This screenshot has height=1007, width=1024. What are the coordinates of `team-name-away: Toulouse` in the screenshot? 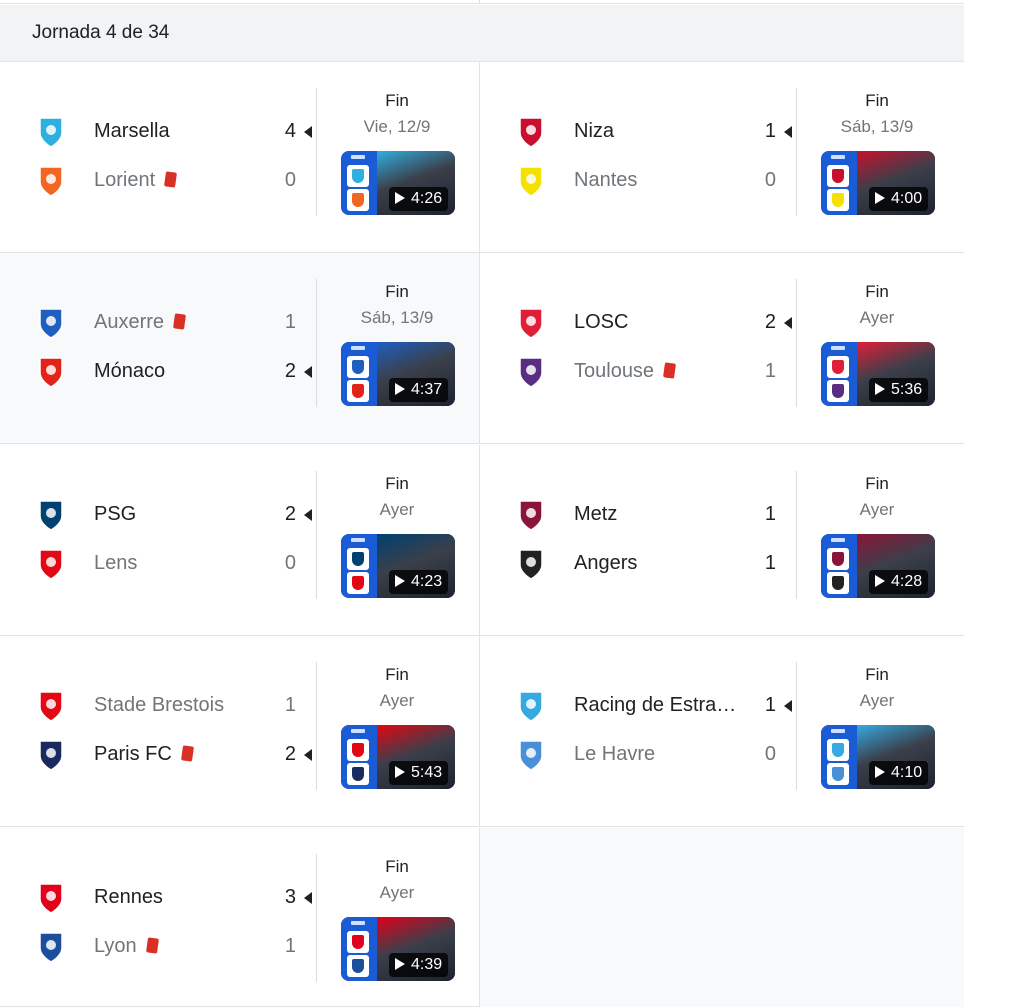 It's located at (625, 371).